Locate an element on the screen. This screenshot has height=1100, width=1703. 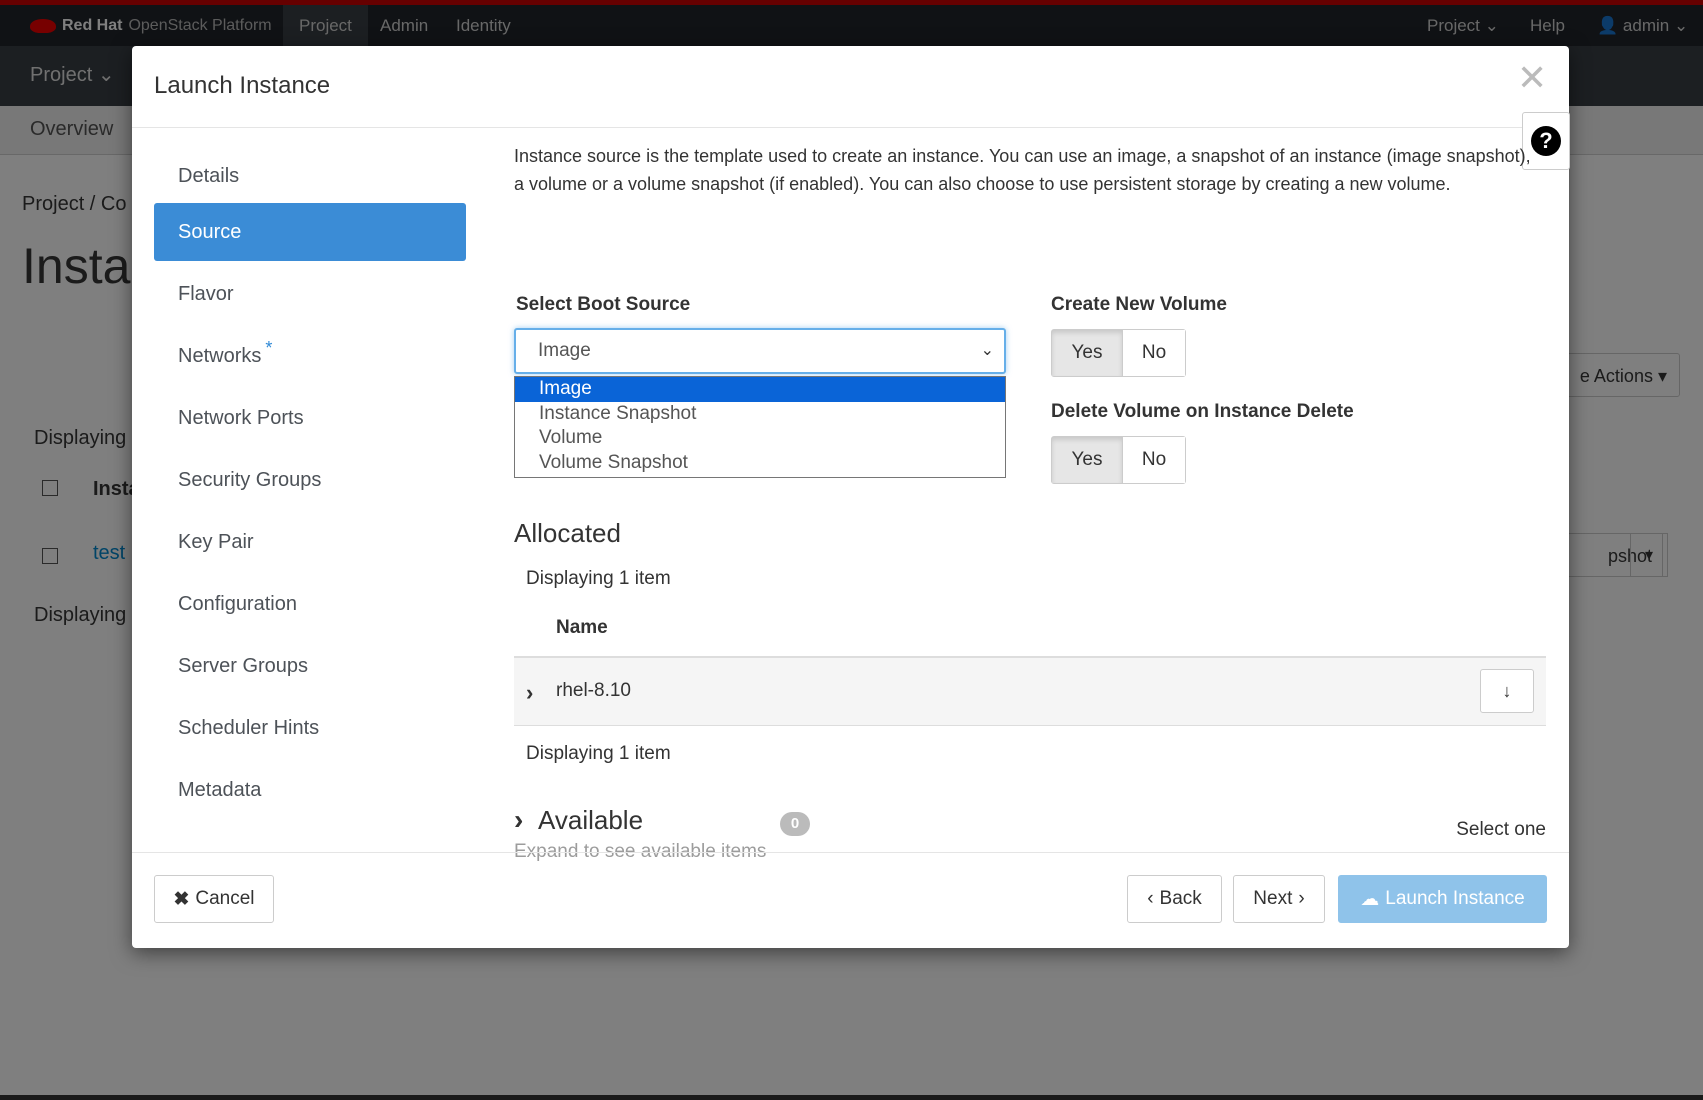
delete-volume-no-button: No is located at coordinates (1154, 460).